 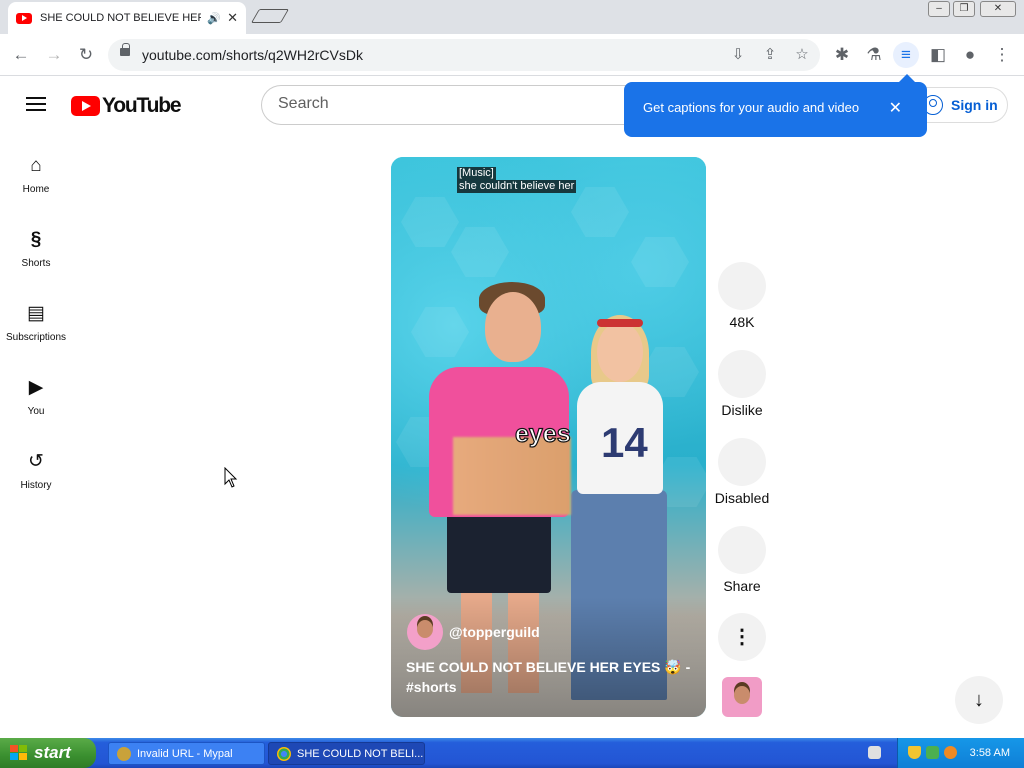 I want to click on keyboard-icon, so click(x=874, y=752).